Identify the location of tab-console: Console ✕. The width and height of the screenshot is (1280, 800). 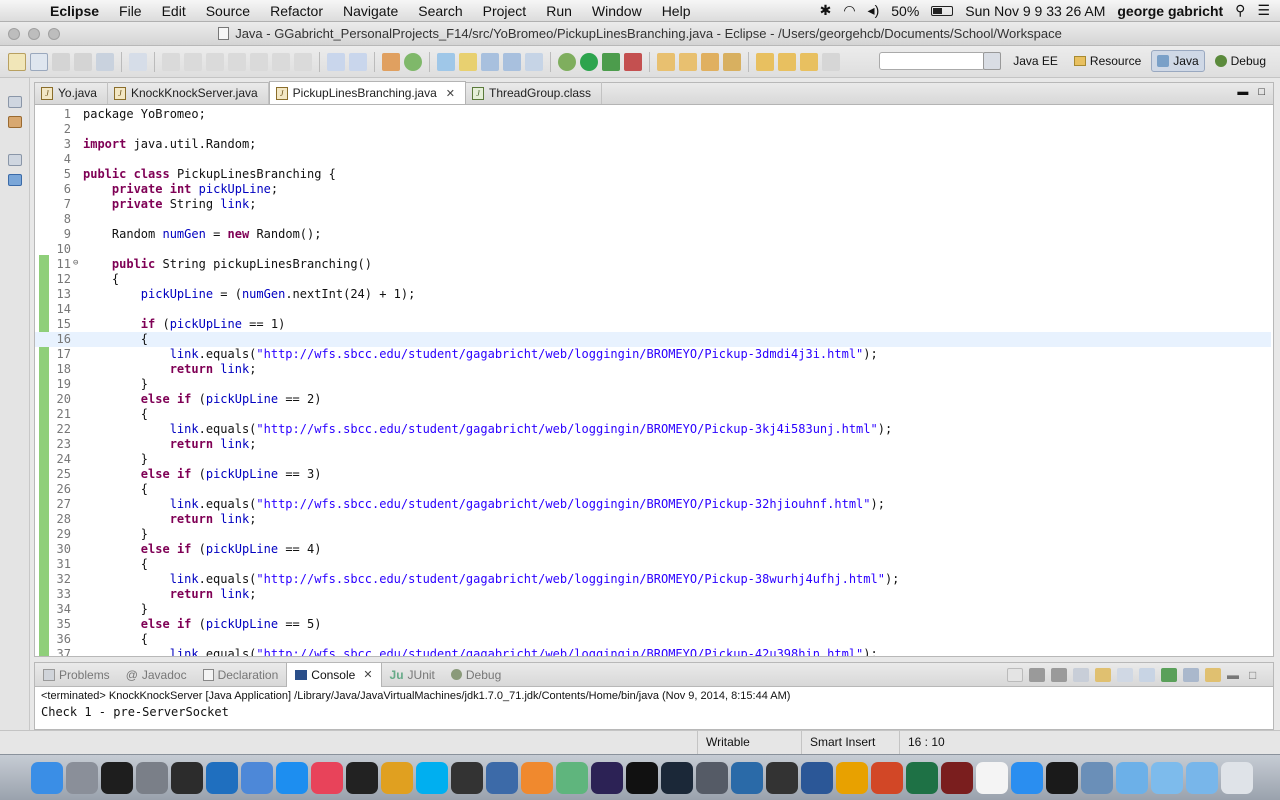
(334, 674).